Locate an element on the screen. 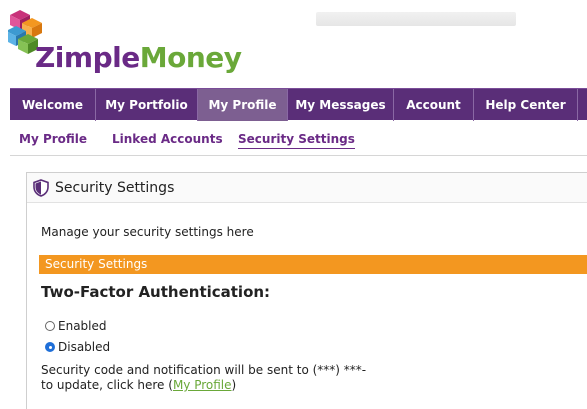 This screenshot has width=587, height=409. top-utility-strip is located at coordinates (416, 19).